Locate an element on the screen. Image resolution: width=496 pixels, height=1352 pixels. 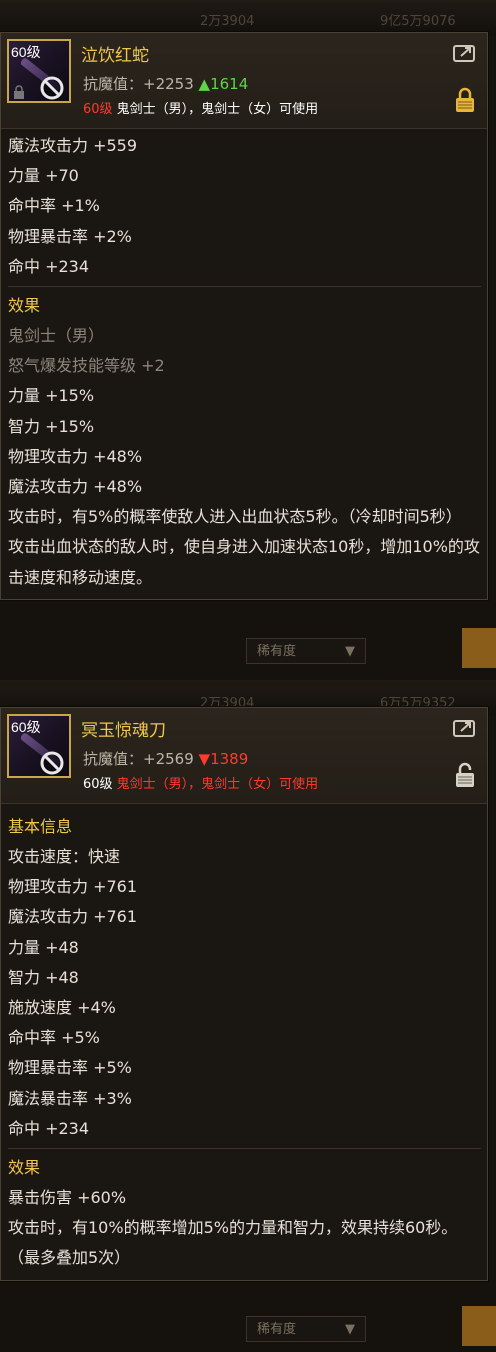
stat-line: 物理攻击力 +761 is located at coordinates (73, 887).